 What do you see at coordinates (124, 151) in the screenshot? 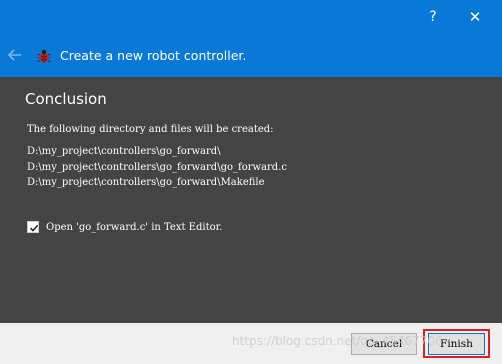
I see `path-item: D:\my_project\controllers\go_forward\` at bounding box center [124, 151].